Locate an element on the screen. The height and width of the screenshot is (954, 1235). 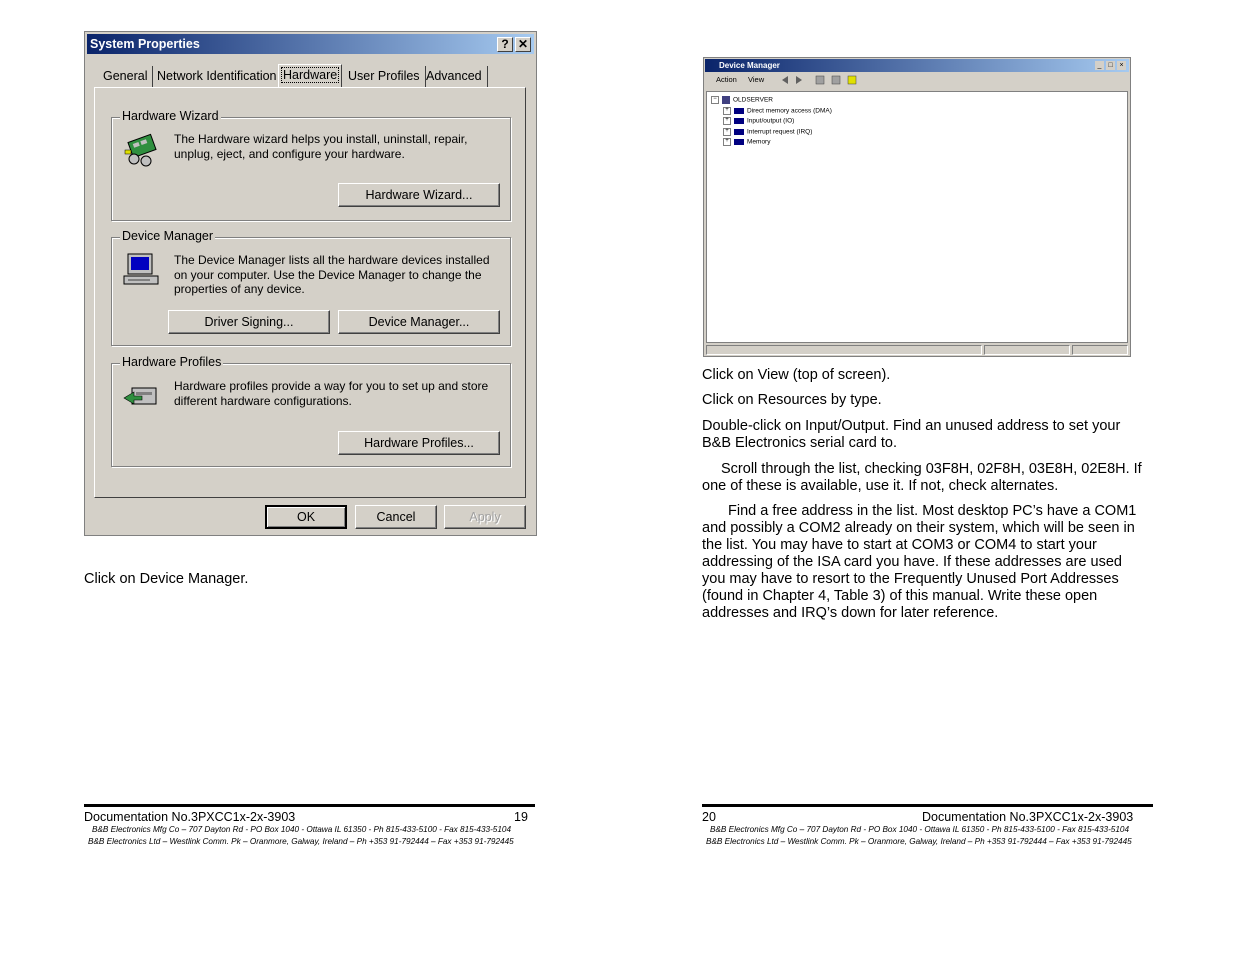
menu-view: View is located at coordinates (756, 79).